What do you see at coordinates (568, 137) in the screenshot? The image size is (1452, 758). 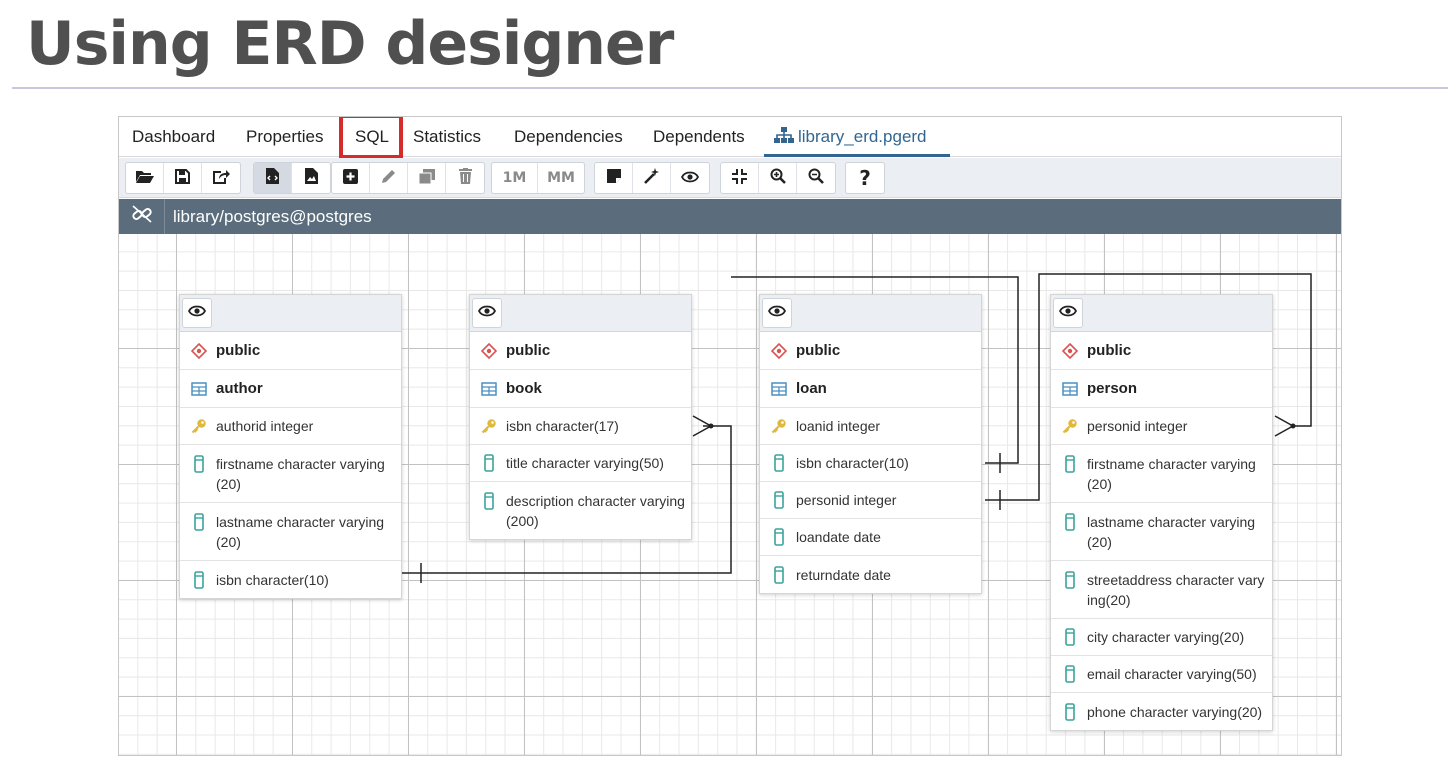 I see `tab-dependencies: Dependencies` at bounding box center [568, 137].